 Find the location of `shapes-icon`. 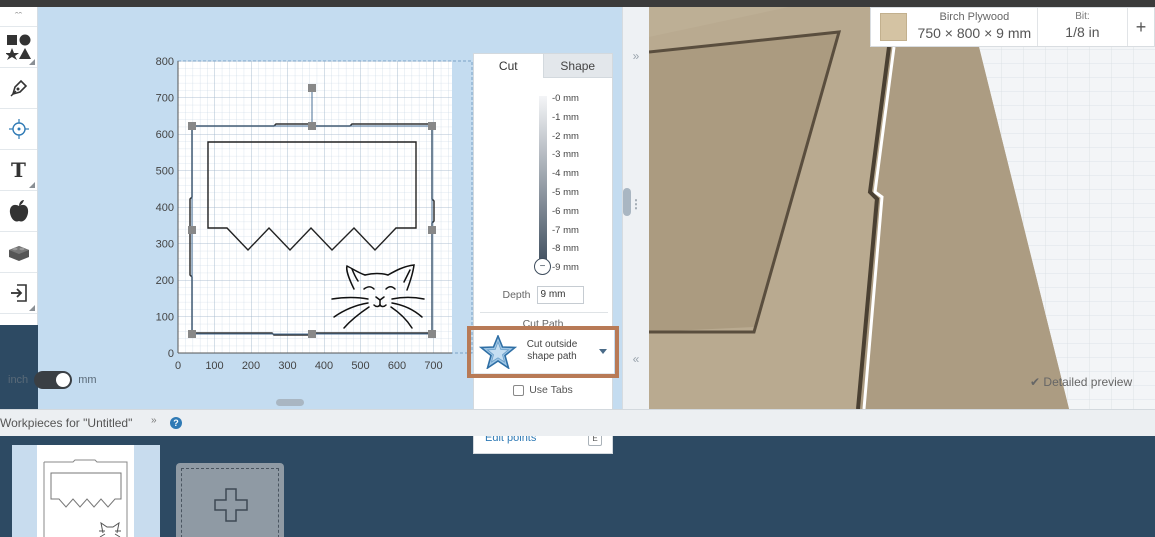

shapes-icon is located at coordinates (18, 47).